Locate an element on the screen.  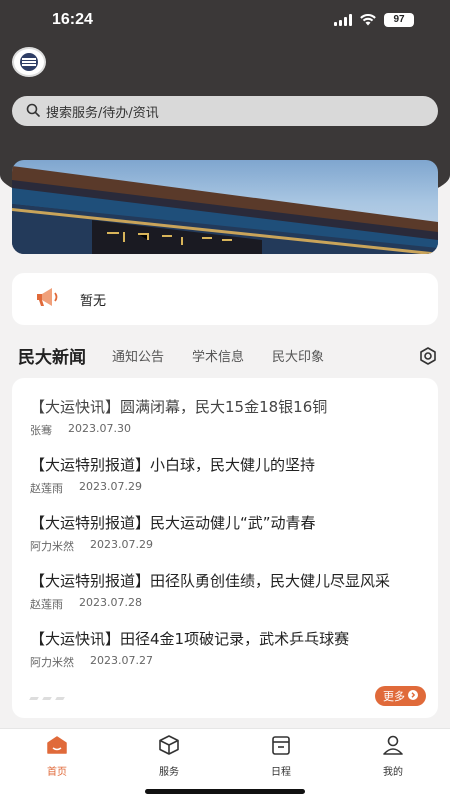
news-item: 【大运快讯】圆满闭幕，民大15金18银16铜 张骞 2023.07.30 is located at coordinates (230, 417).